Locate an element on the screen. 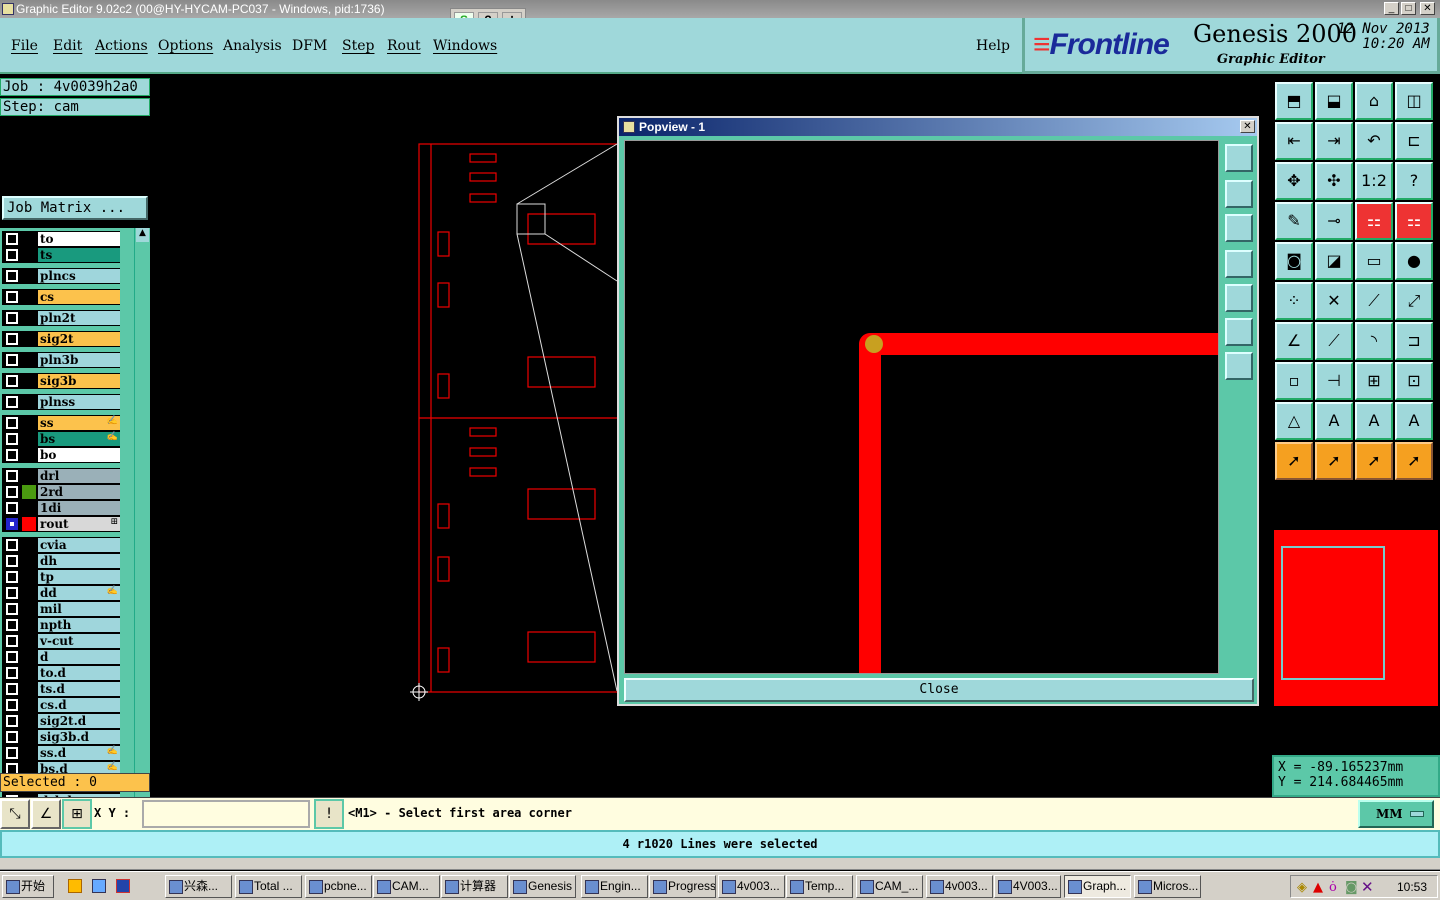  pan-left-icon: ⇤ is located at coordinates (1294, 141).